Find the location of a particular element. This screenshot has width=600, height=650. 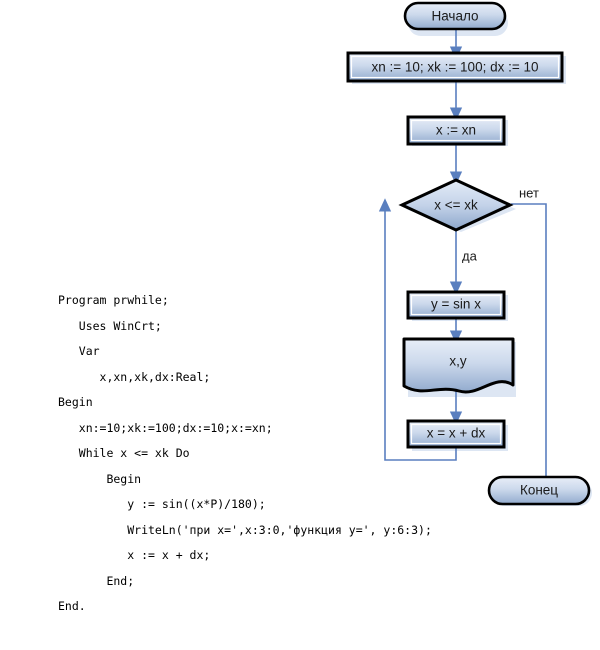

node-end: Конец is located at coordinates (539, 490).